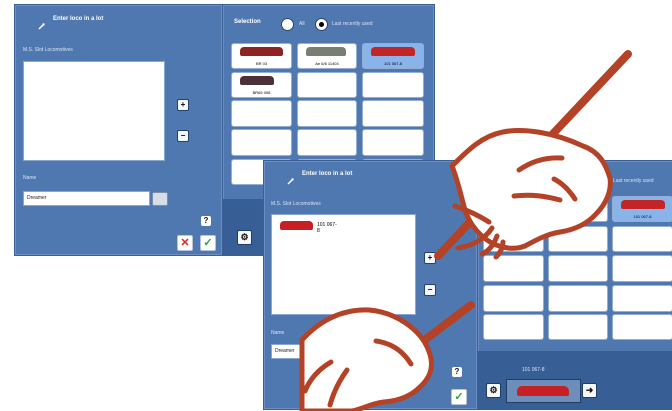  I want to click on forward-button: ➜, so click(589, 390).